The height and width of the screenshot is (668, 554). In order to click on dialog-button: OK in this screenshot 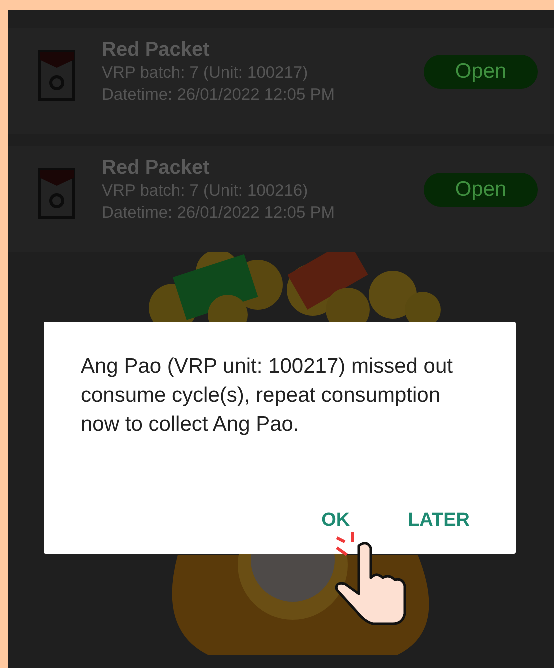, I will do `click(336, 521)`.